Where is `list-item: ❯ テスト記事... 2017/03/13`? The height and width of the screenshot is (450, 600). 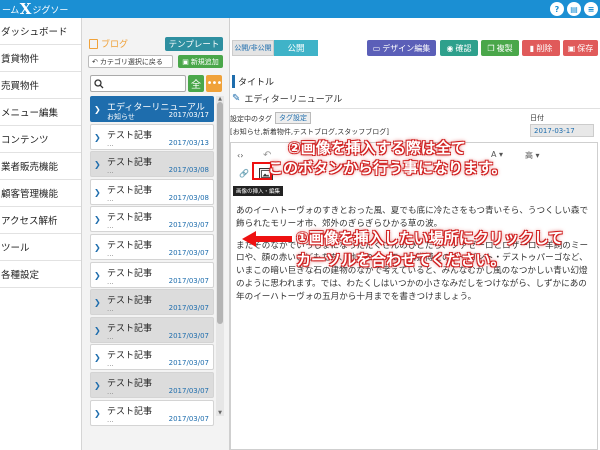
list-item: ❯ テスト記事... 2017/03/13 is located at coordinates (152, 136).